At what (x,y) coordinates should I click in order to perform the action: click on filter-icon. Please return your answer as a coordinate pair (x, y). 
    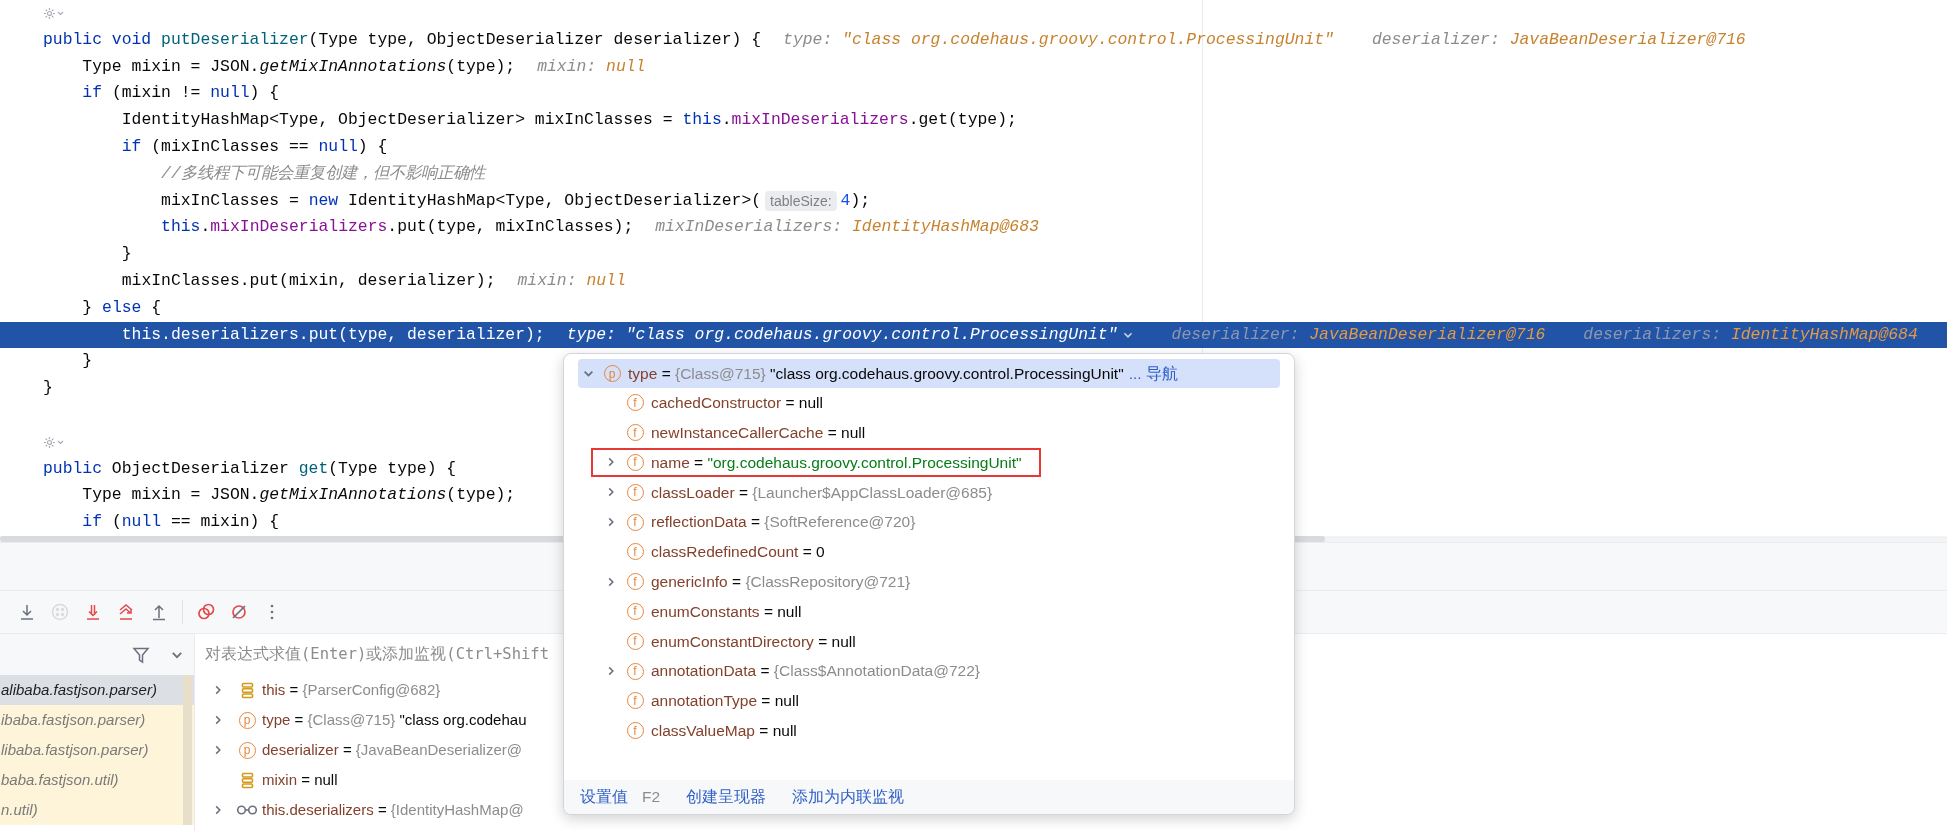
    Looking at the image, I should click on (141, 654).